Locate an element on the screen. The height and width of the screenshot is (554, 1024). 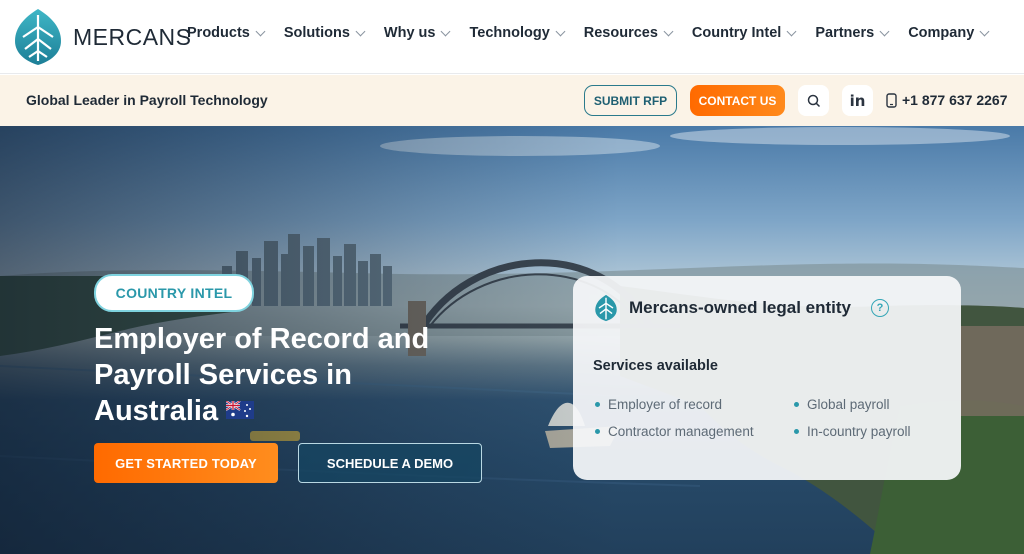
service-item: Contractor management is located at coordinates (674, 431).